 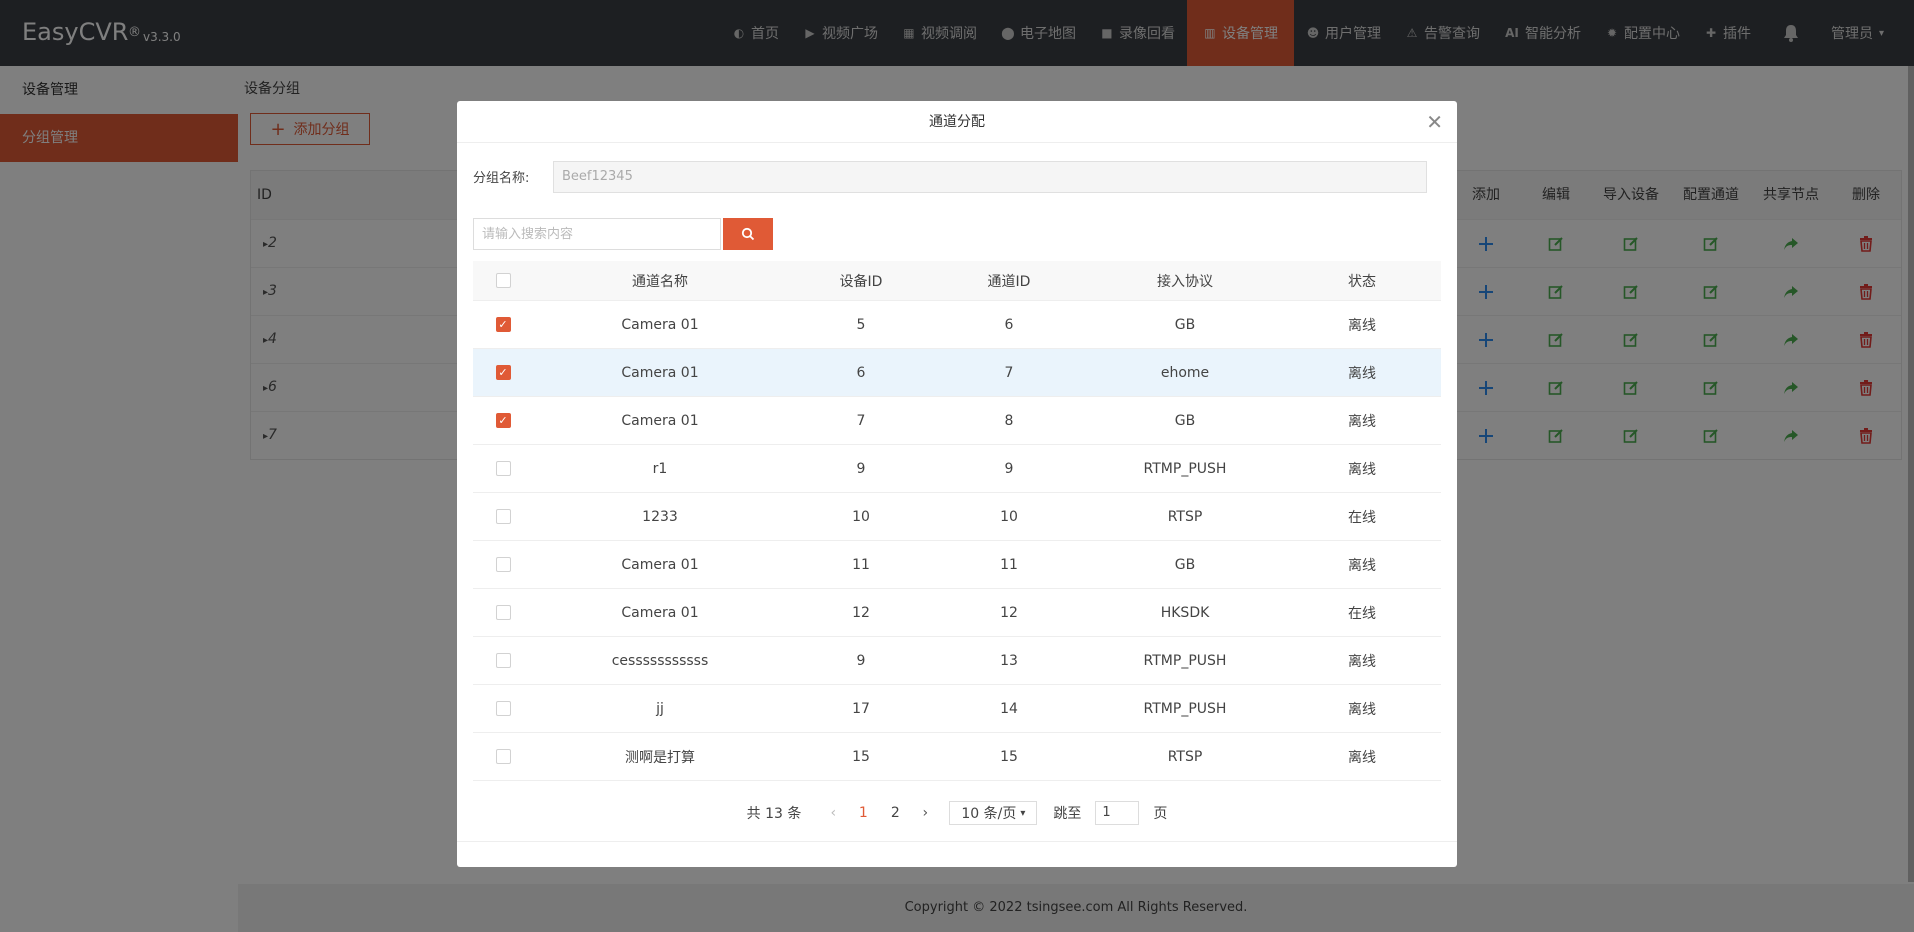 I want to click on channel-id-cell: 9, so click(x=1009, y=468).